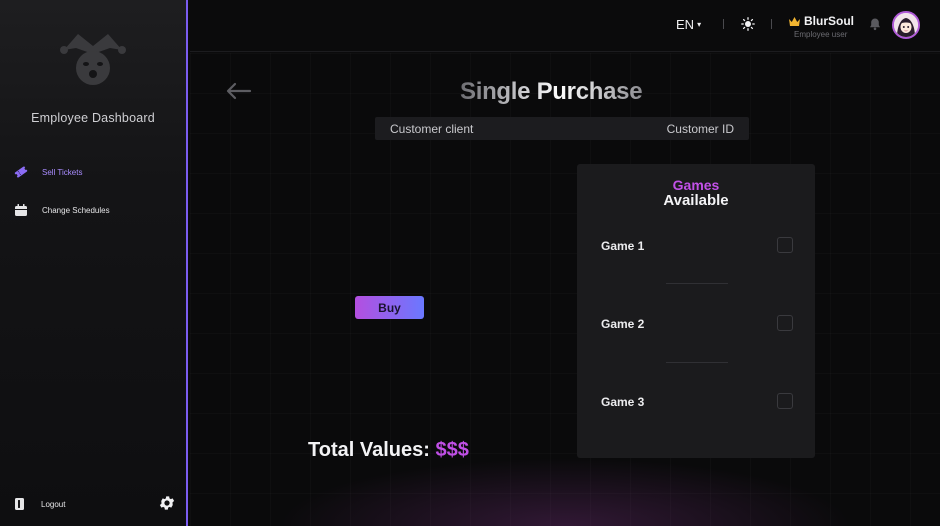 This screenshot has height=526, width=940. Describe the element at coordinates (794, 21) in the screenshot. I see `crown-icon` at that location.